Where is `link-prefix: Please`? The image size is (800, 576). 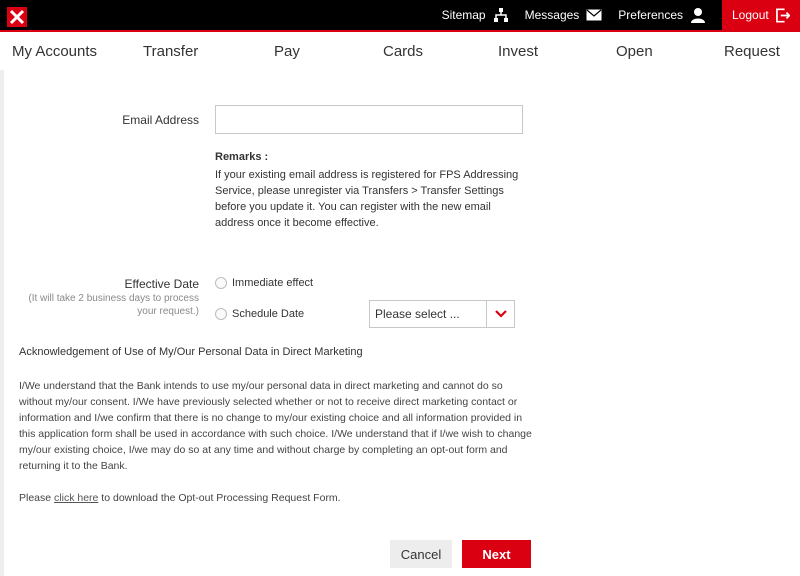
link-prefix: Please is located at coordinates (37, 498).